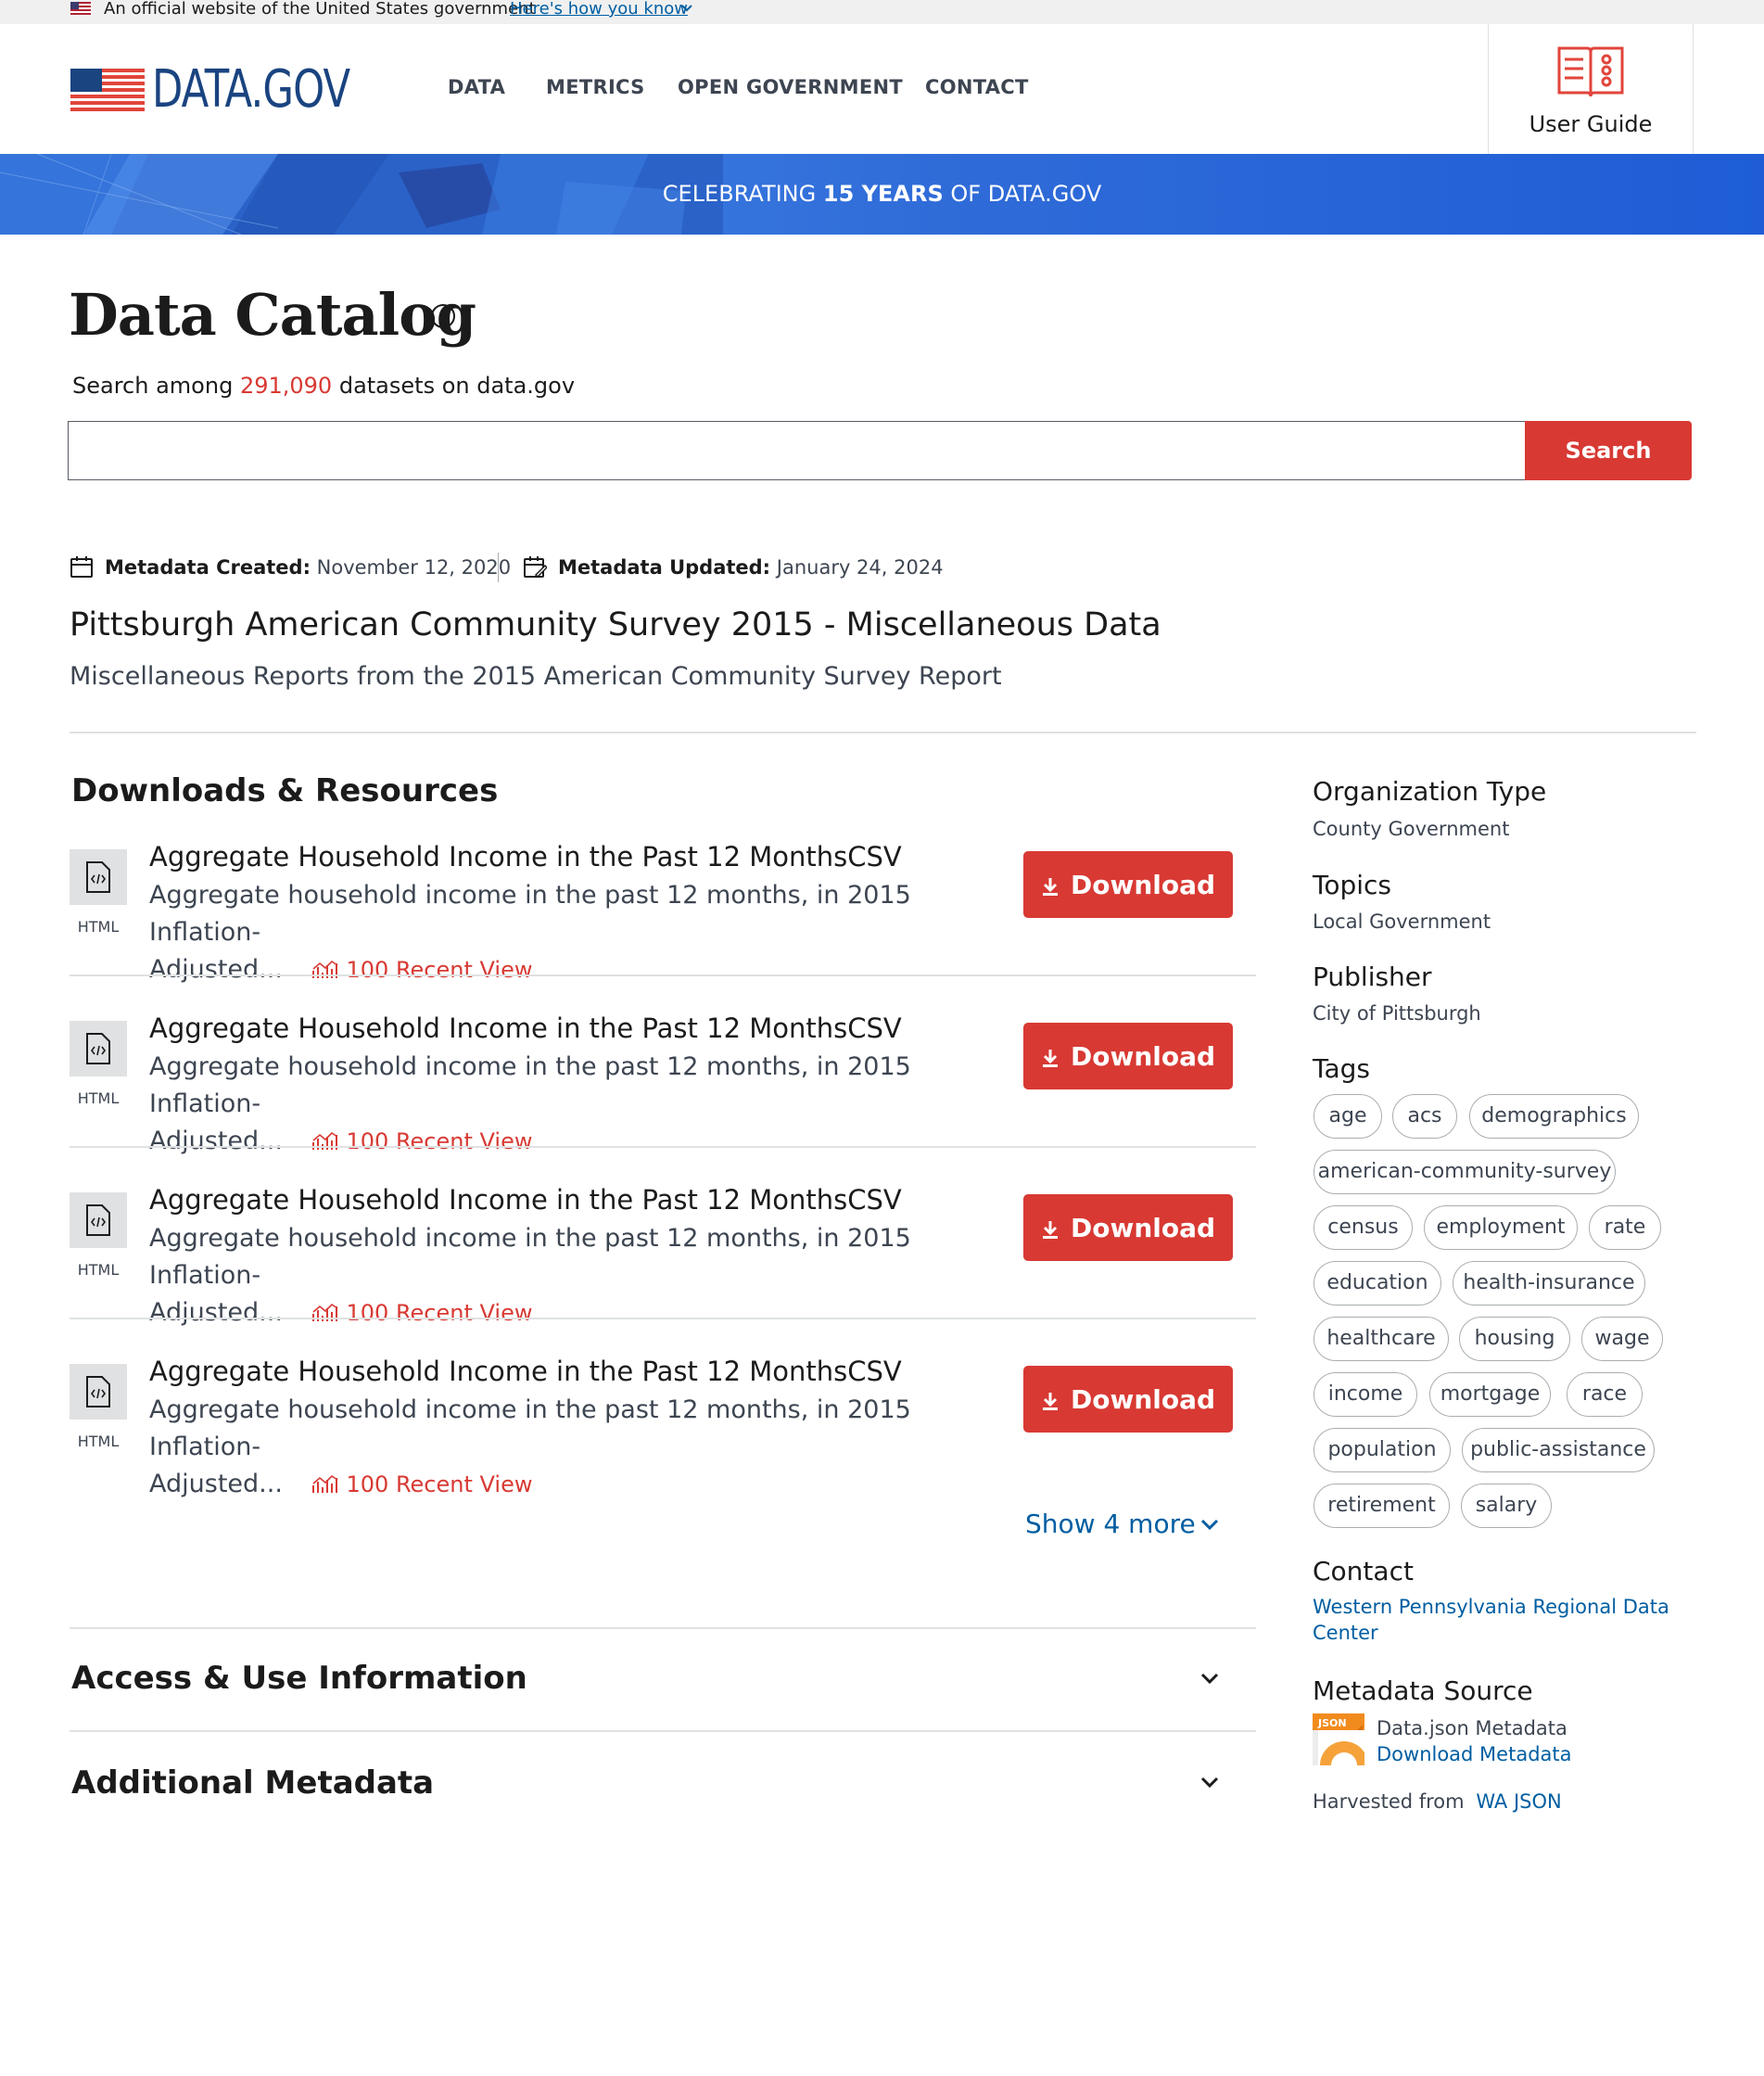  What do you see at coordinates (1625, 1227) in the screenshot?
I see `tag: rate` at bounding box center [1625, 1227].